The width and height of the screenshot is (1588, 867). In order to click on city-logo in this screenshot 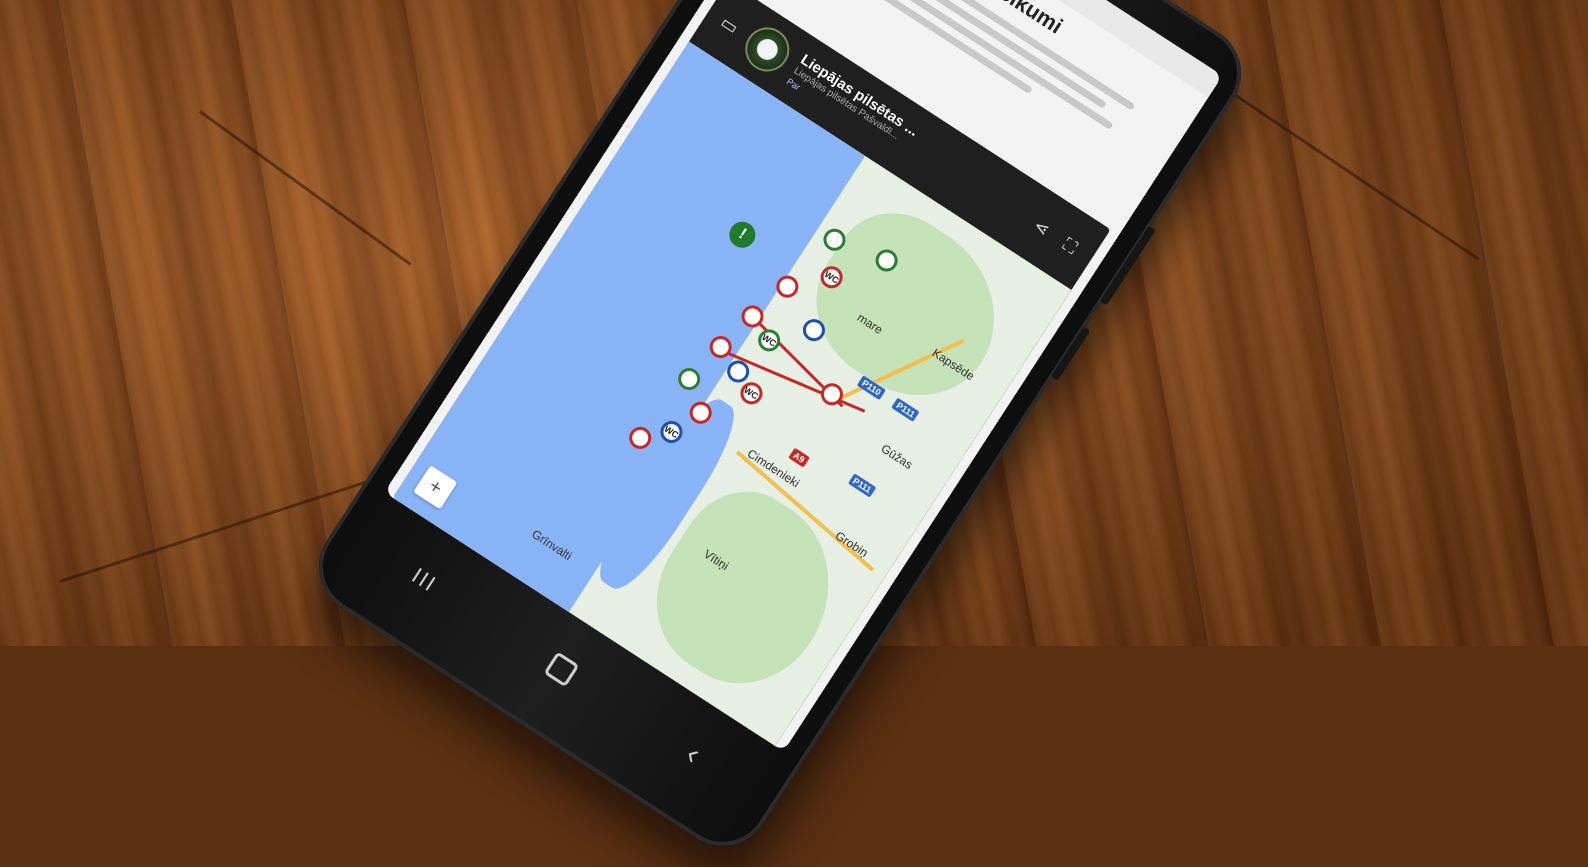, I will do `click(767, 49)`.